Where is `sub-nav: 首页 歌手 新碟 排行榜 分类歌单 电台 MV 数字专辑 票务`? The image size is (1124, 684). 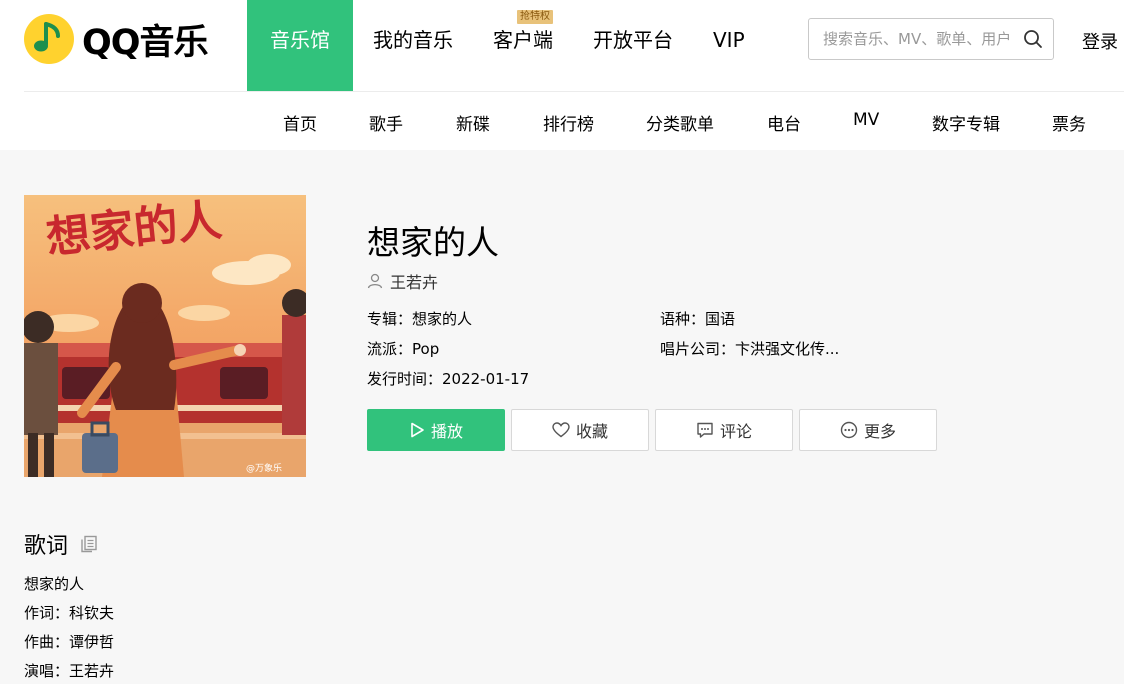
sub-nav: 首页 歌手 新碟 排行榜 分类歌单 电台 MV 数字专辑 票务 is located at coordinates (562, 121).